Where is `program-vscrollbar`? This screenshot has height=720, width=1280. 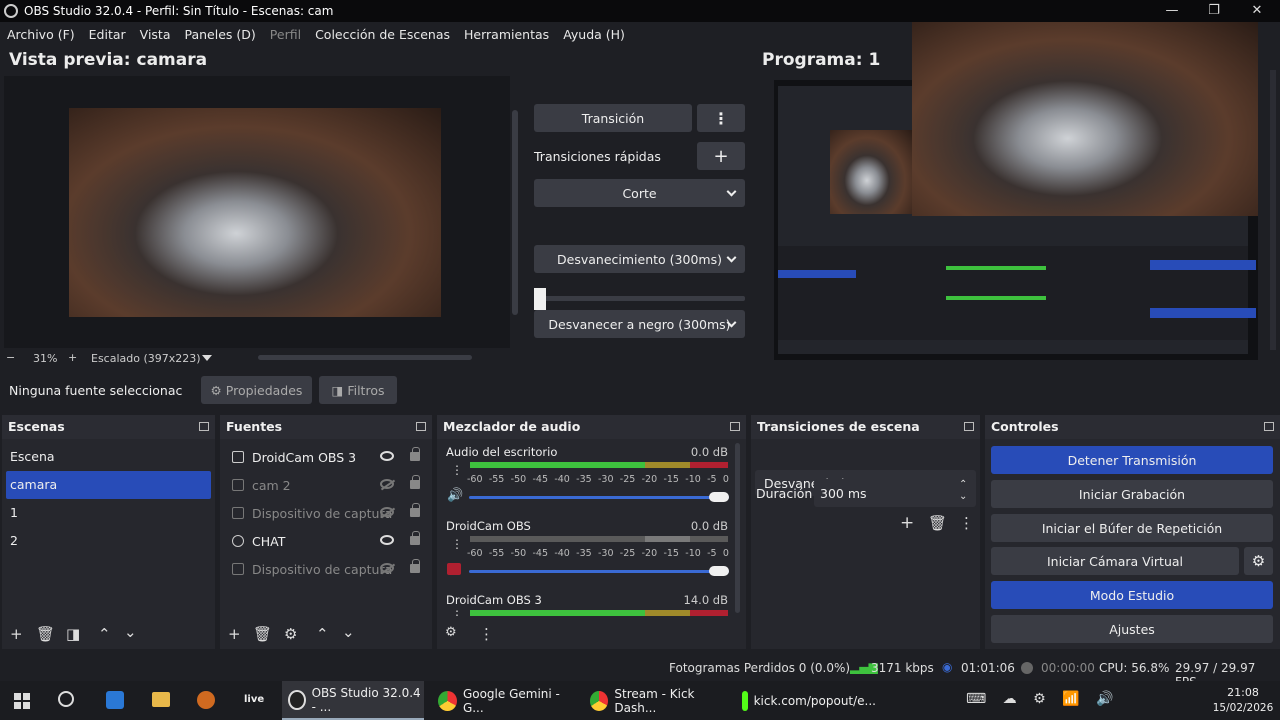
program-vscrollbar is located at coordinates (1273, 210).